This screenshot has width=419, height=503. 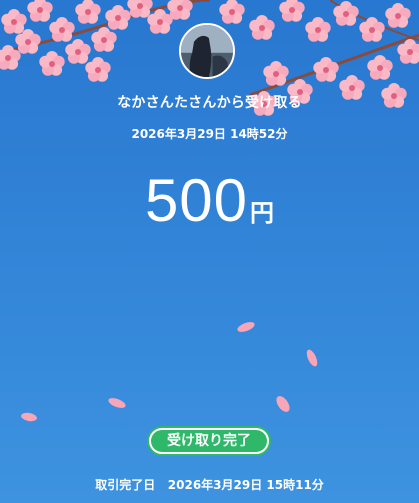 I want to click on completion-label: 取引完了日, so click(x=125, y=485).